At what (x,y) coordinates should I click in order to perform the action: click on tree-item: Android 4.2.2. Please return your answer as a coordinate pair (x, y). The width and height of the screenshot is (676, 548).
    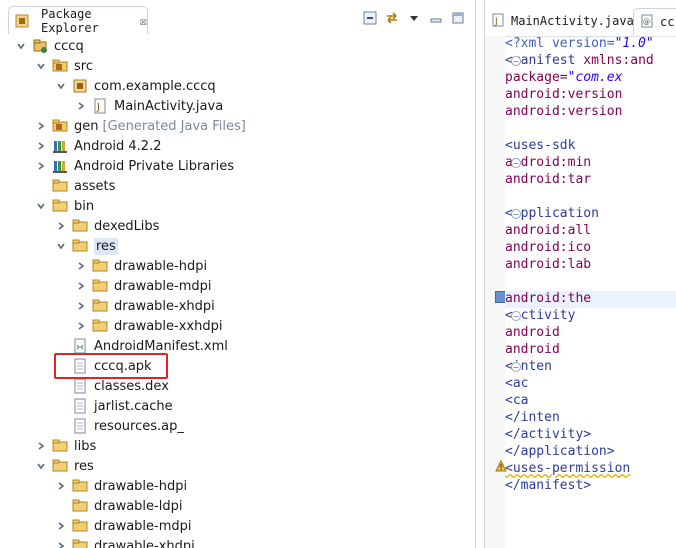
    Looking at the image, I should click on (237, 146).